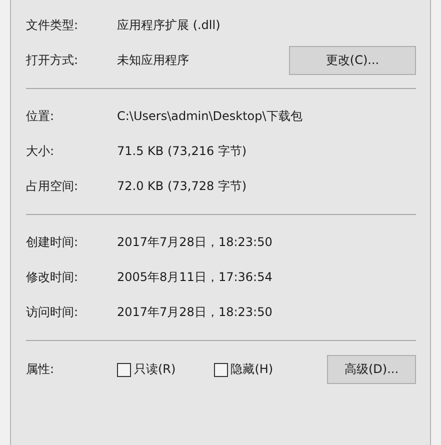  I want to click on field-value: 应用程序扩展 (.dll), so click(169, 25).